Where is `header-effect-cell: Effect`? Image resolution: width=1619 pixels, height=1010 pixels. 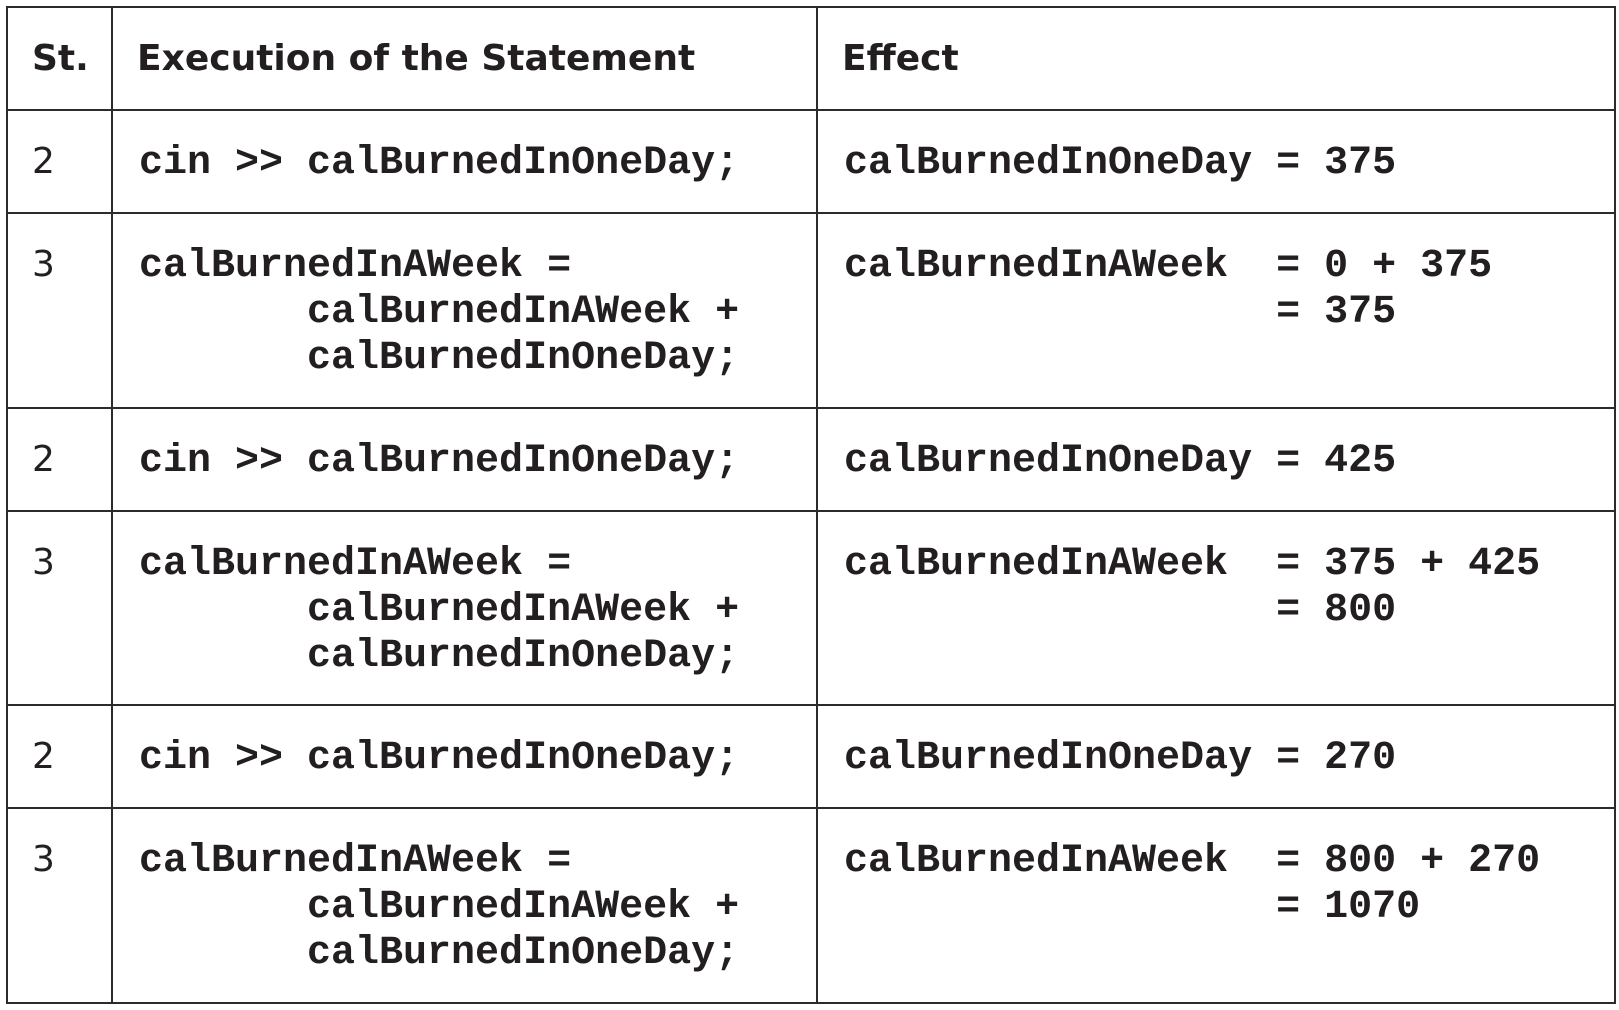 header-effect-cell: Effect is located at coordinates (1216, 58).